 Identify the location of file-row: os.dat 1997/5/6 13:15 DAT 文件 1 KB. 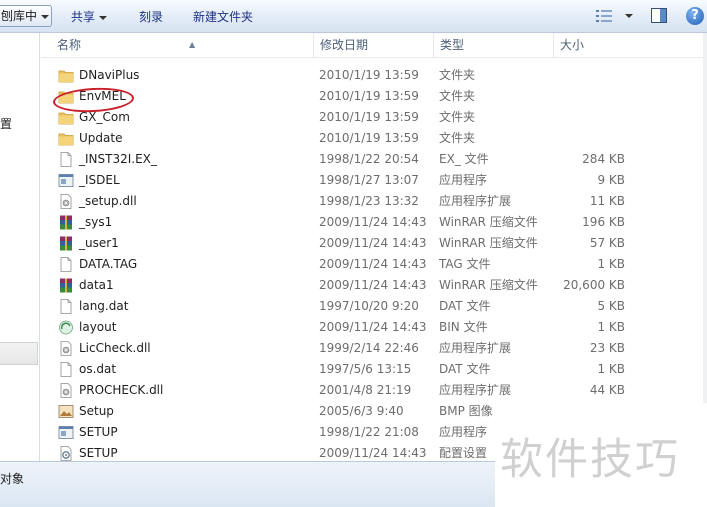
(374, 369).